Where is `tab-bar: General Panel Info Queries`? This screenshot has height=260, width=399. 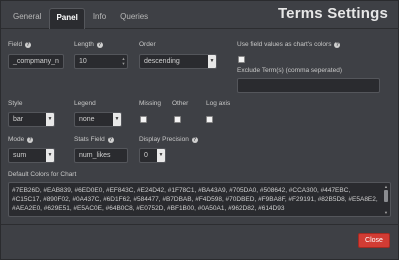 tab-bar: General Panel Info Queries is located at coordinates (81, 18).